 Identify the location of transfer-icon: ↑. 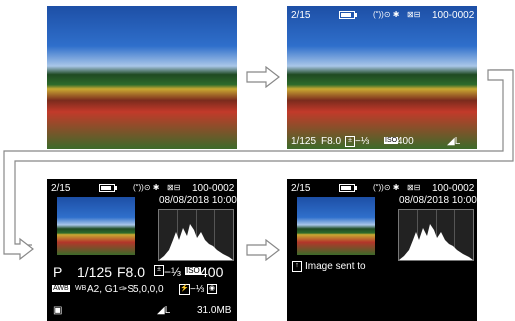
(297, 266).